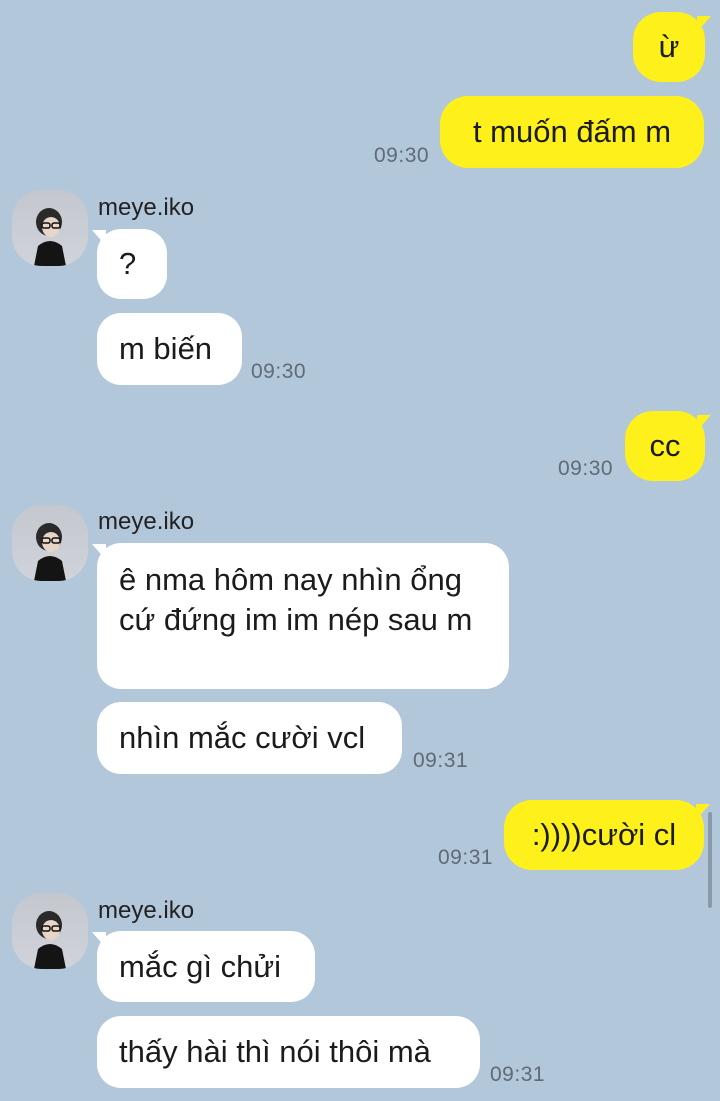 Image resolution: width=720 pixels, height=1101 pixels. Describe the element at coordinates (710, 860) in the screenshot. I see `scrollbar` at that location.